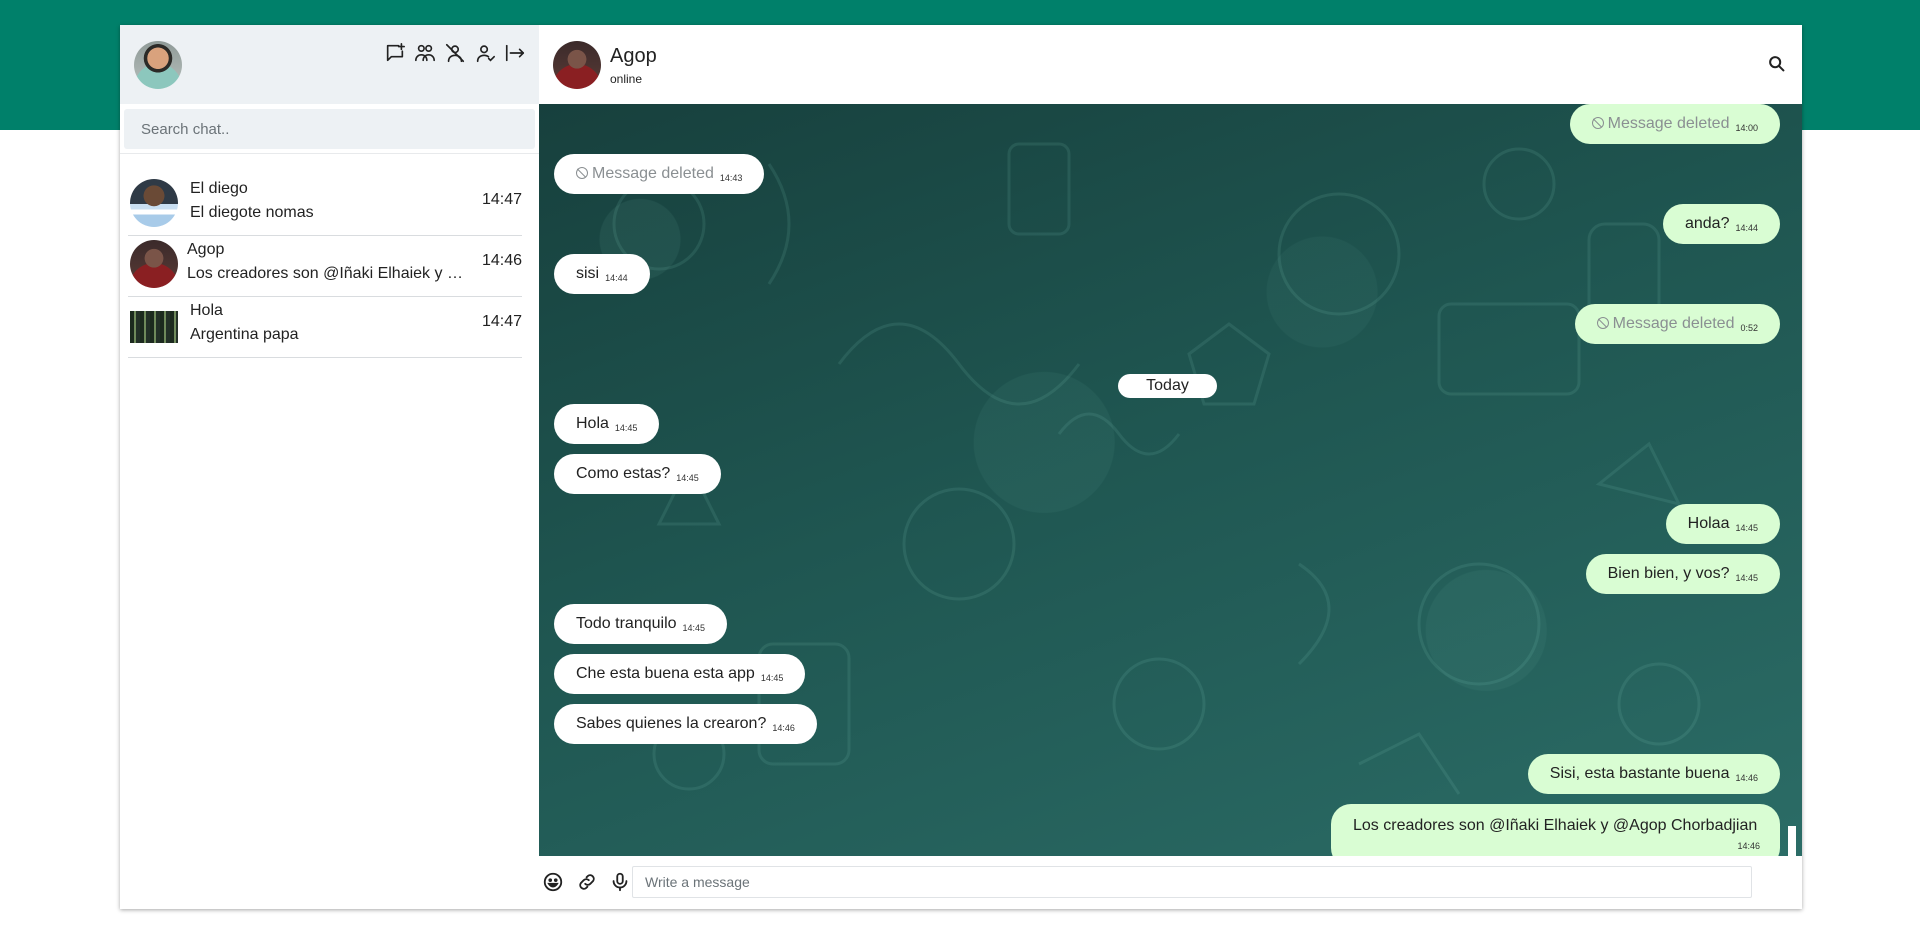  What do you see at coordinates (1167, 386) in the screenshot?
I see `day-separator: Today` at bounding box center [1167, 386].